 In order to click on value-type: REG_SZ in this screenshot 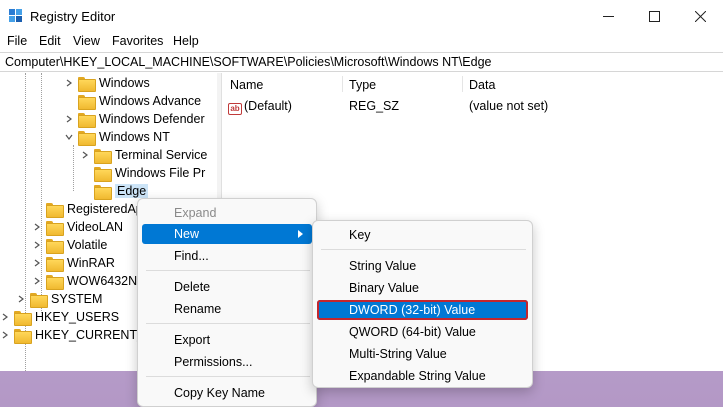, I will do `click(374, 106)`.